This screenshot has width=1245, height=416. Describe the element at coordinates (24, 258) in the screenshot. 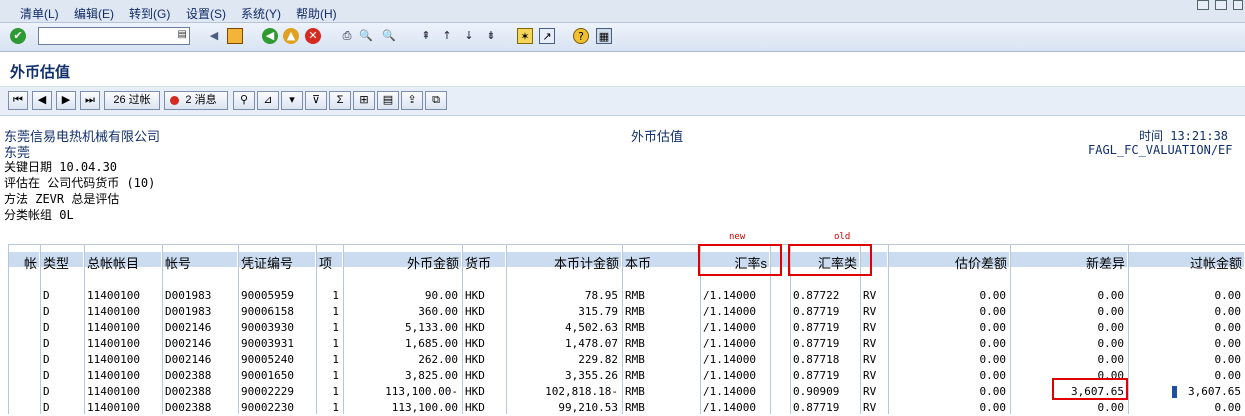

I see `column-header-account-type-col: 帐` at that location.